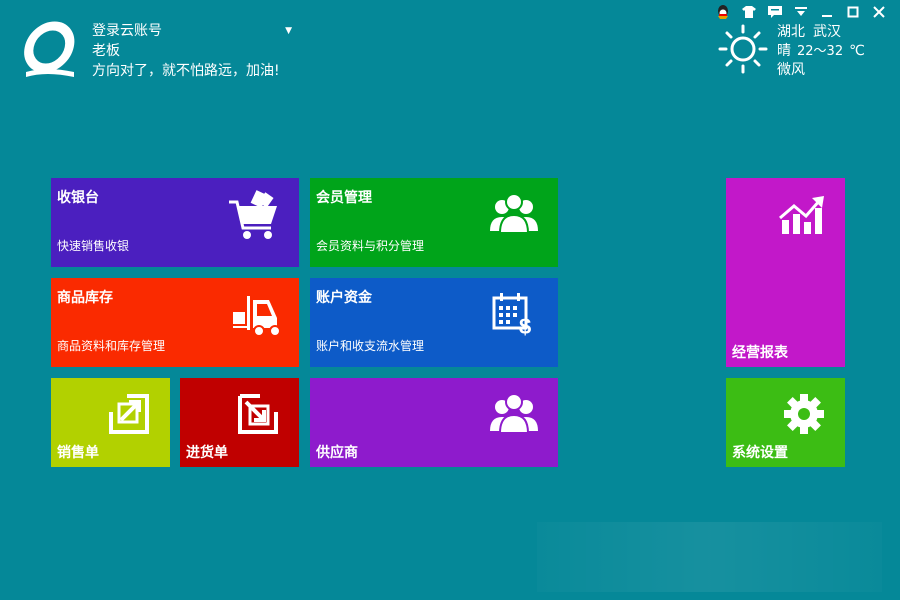  I want to click on accounts-title: 账户资金, so click(344, 298).